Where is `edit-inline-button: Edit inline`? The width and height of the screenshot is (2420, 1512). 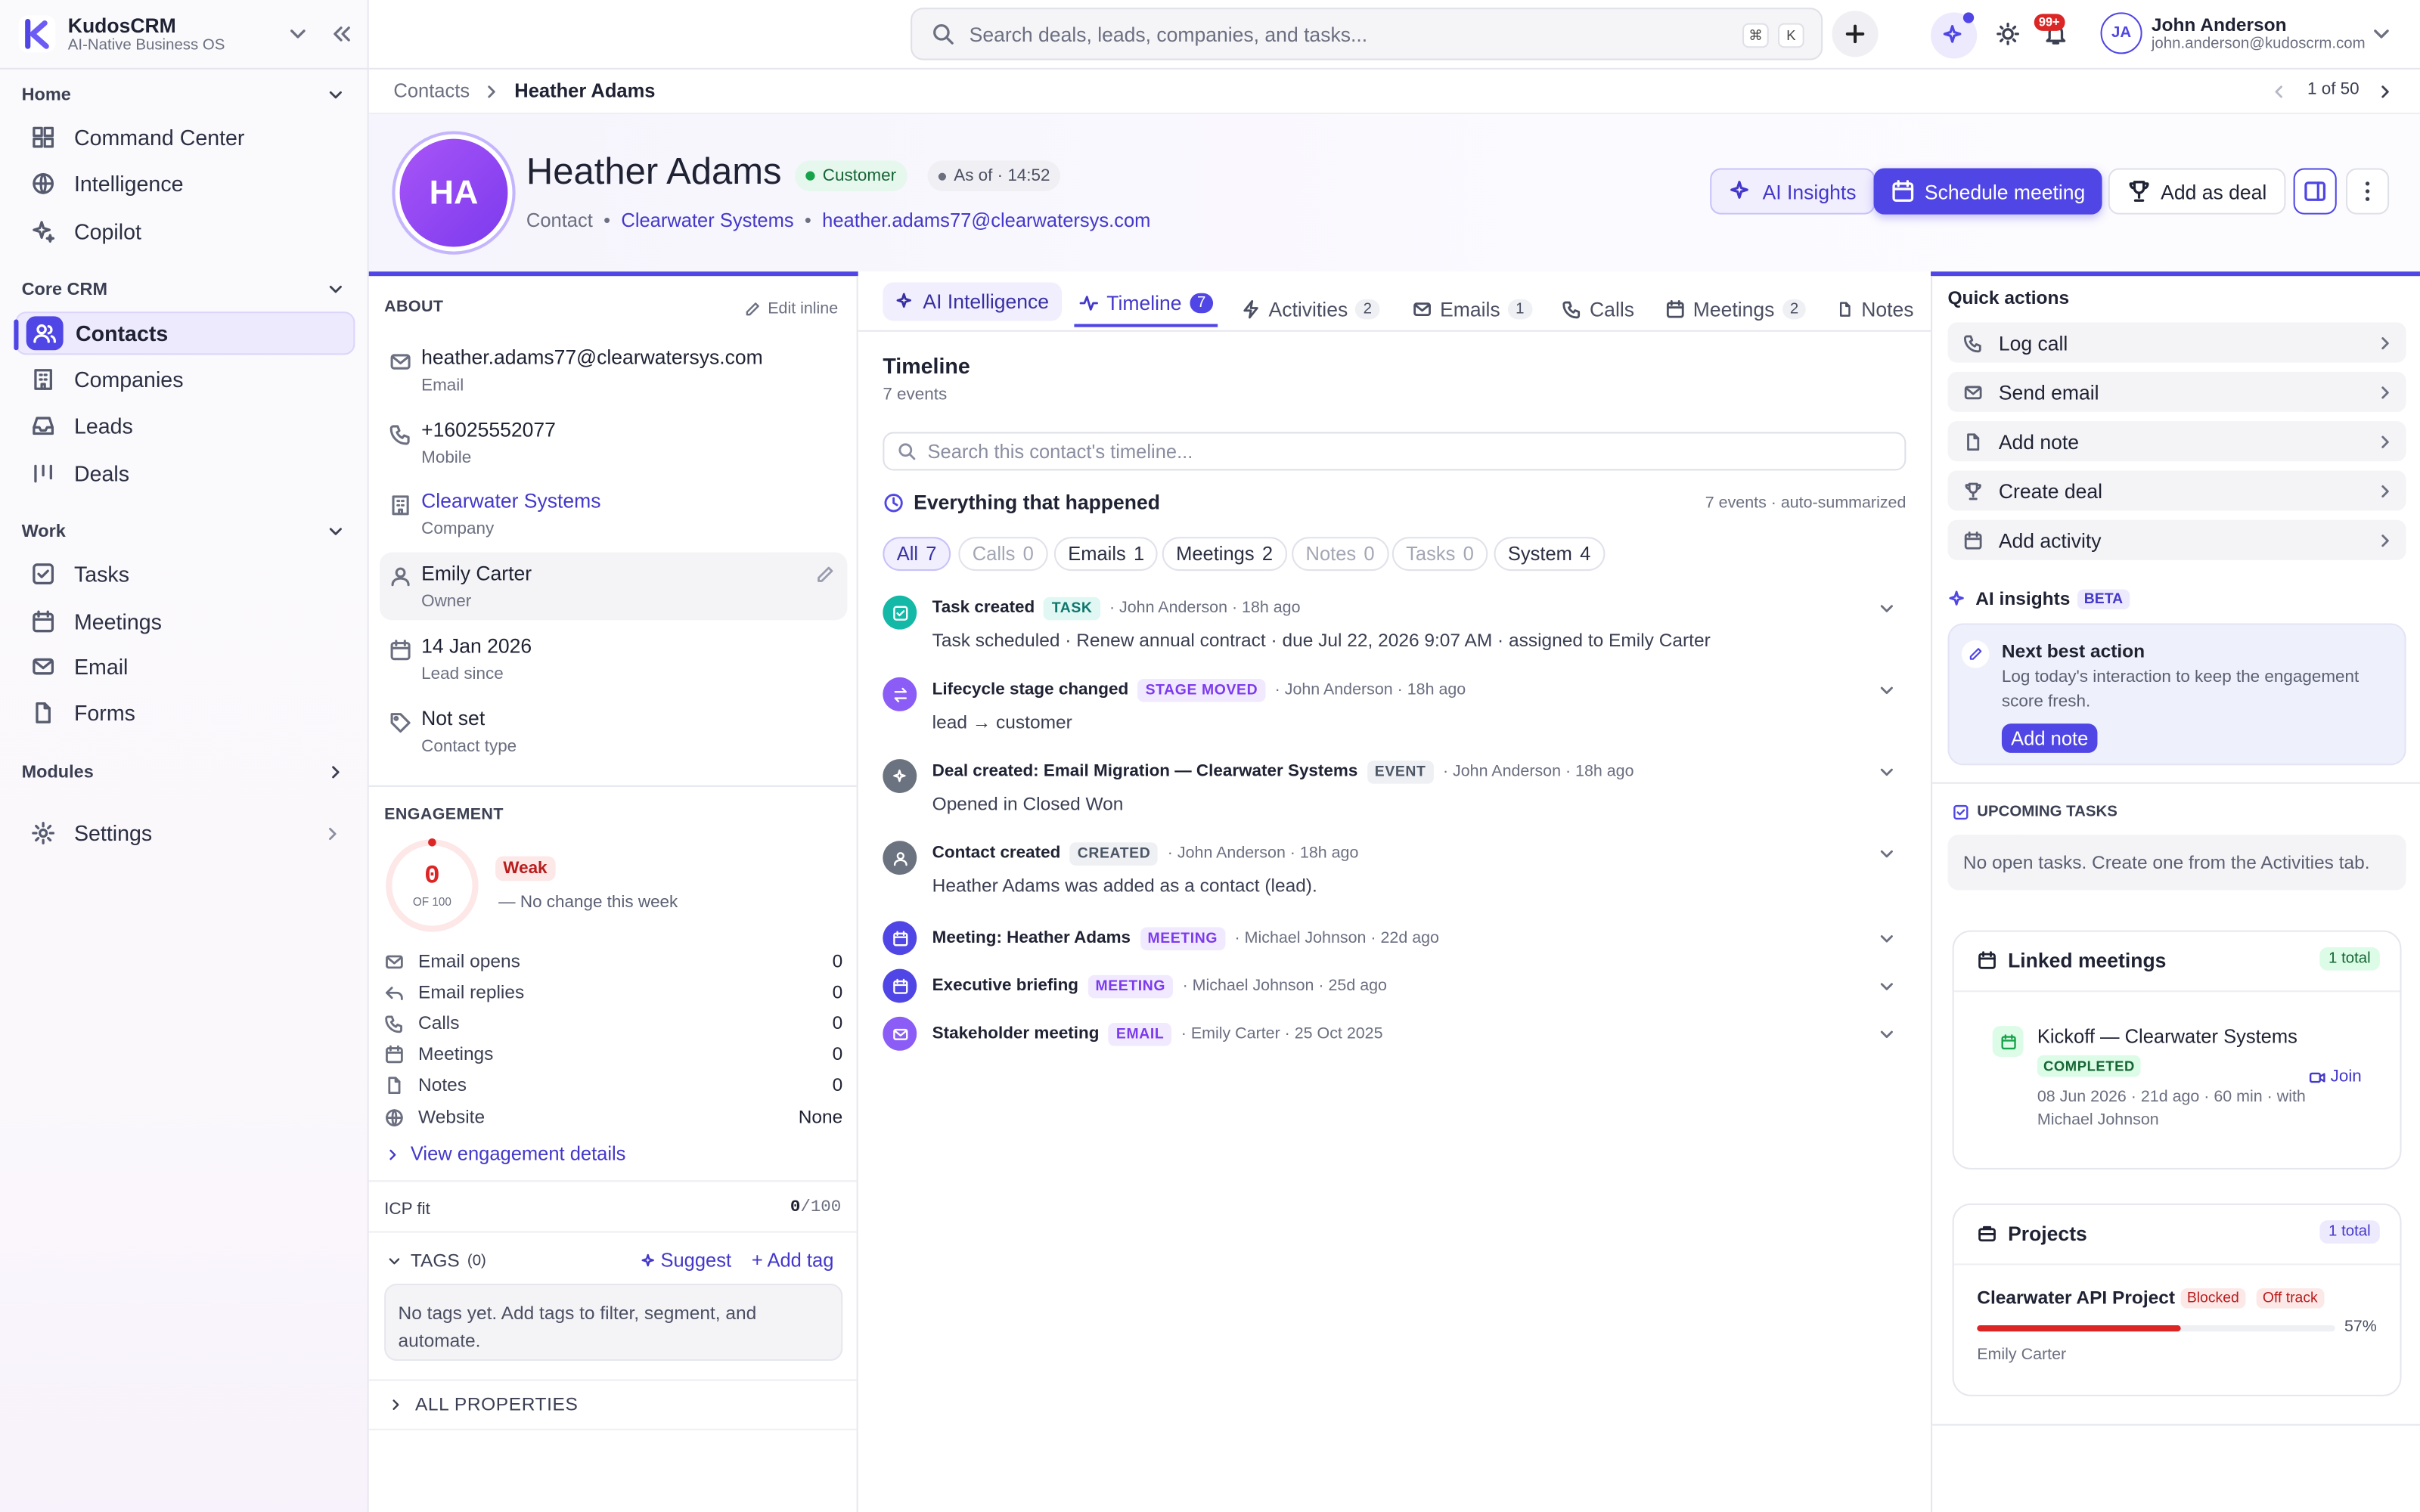
edit-inline-button: Edit inline is located at coordinates (791, 308).